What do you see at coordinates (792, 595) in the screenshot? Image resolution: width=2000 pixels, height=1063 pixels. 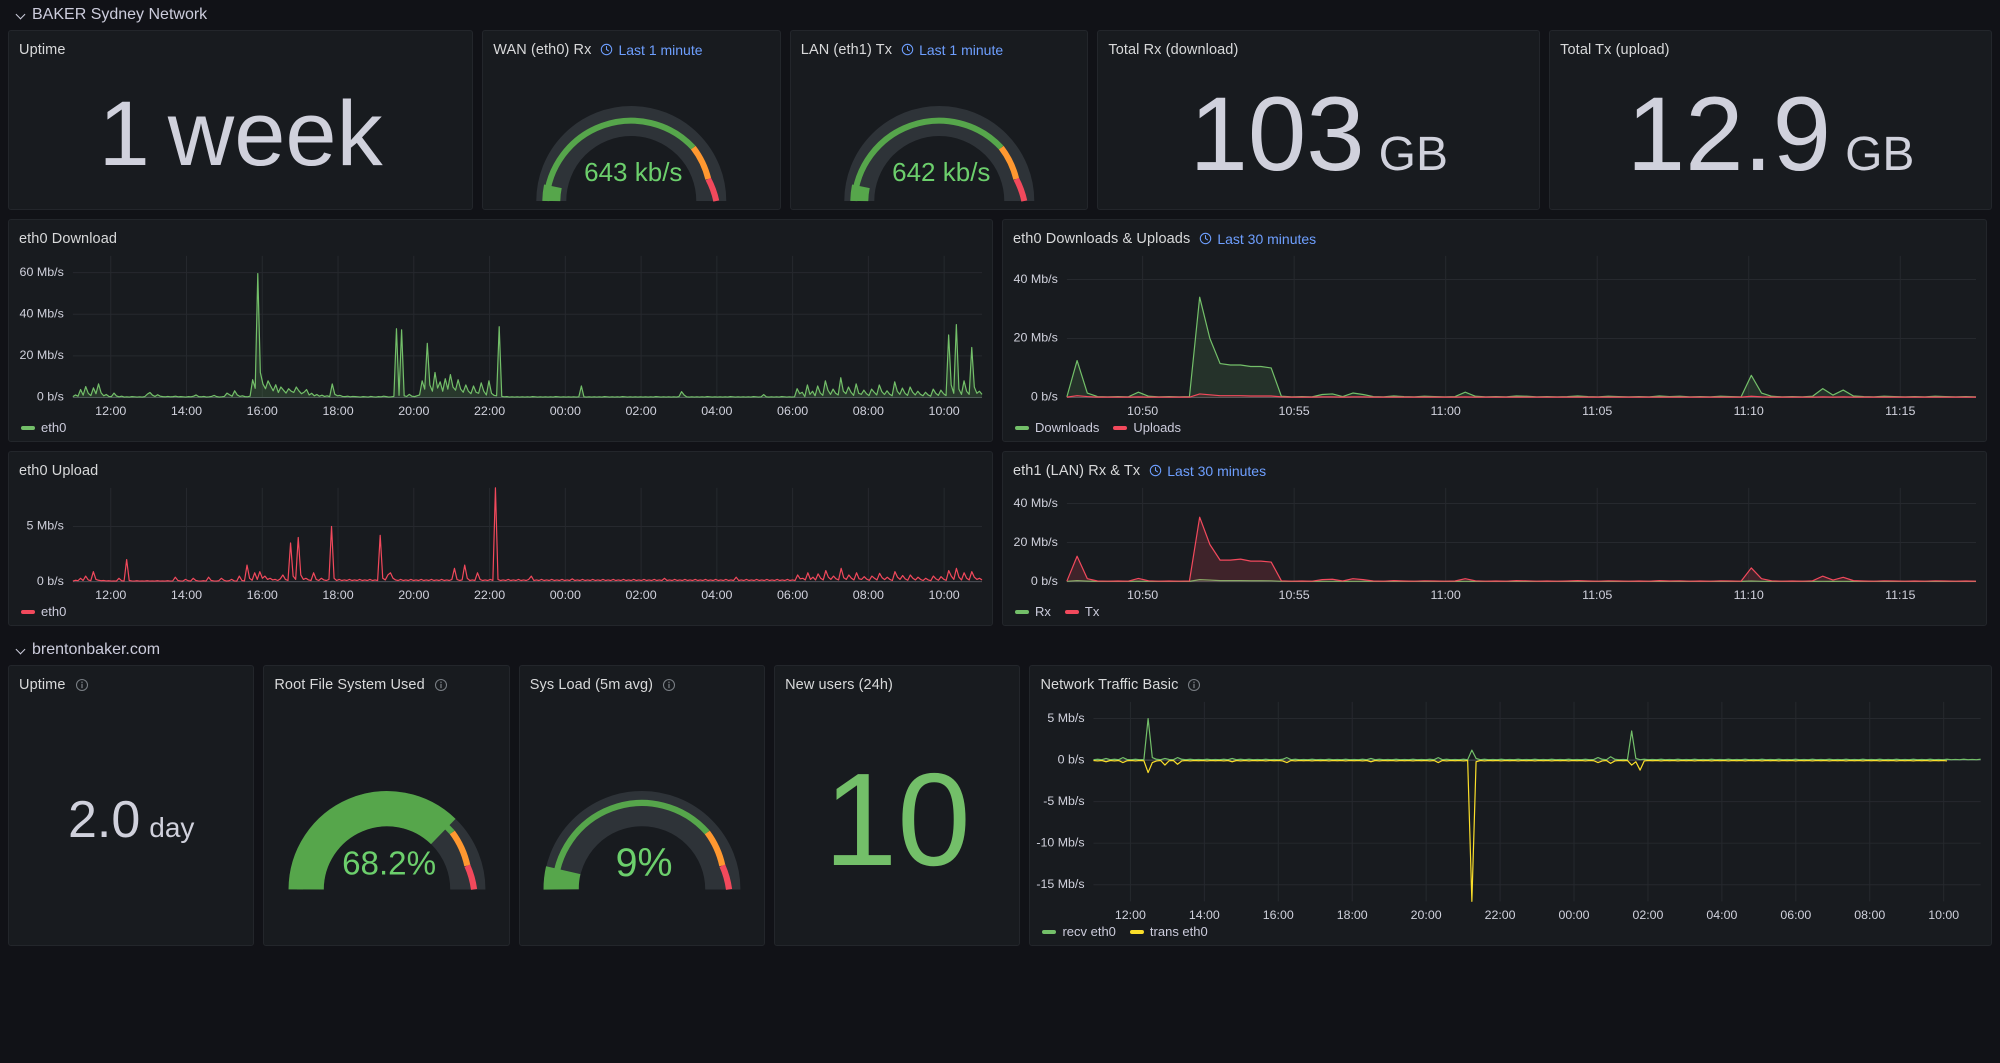 I see `svg-text: 06:00` at bounding box center [792, 595].